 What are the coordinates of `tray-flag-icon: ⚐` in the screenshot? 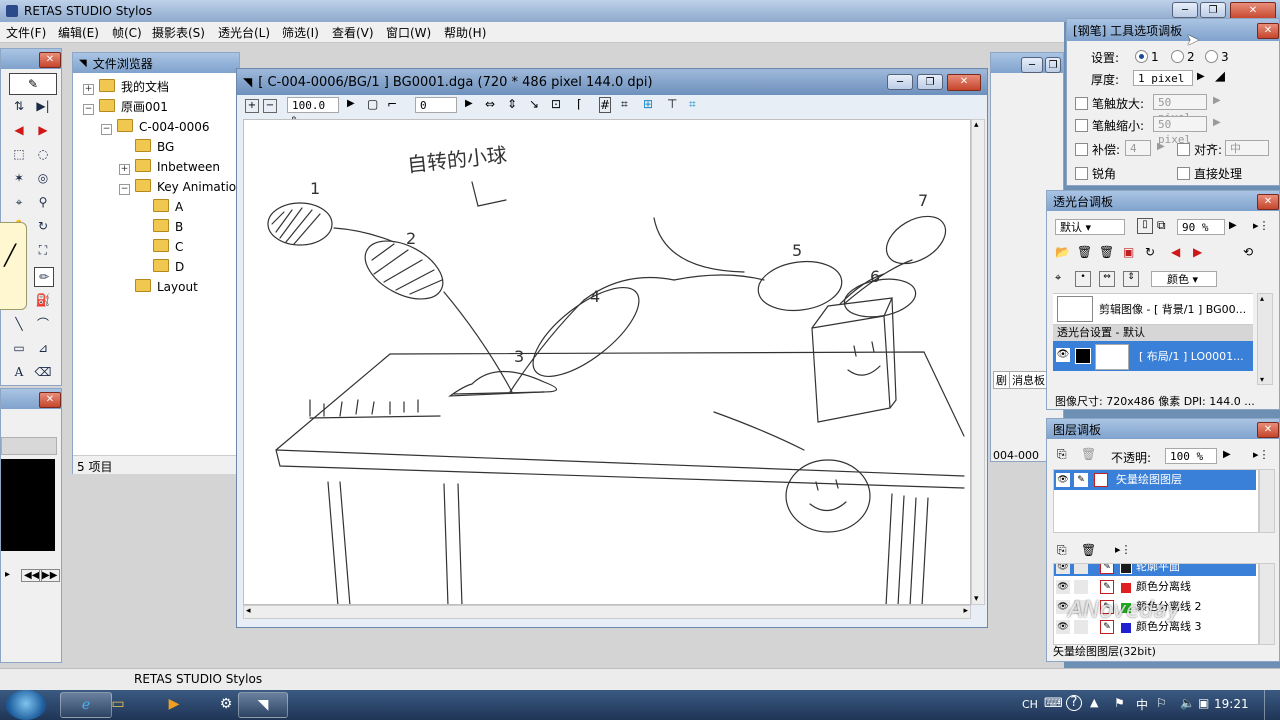 It's located at (1161, 703).